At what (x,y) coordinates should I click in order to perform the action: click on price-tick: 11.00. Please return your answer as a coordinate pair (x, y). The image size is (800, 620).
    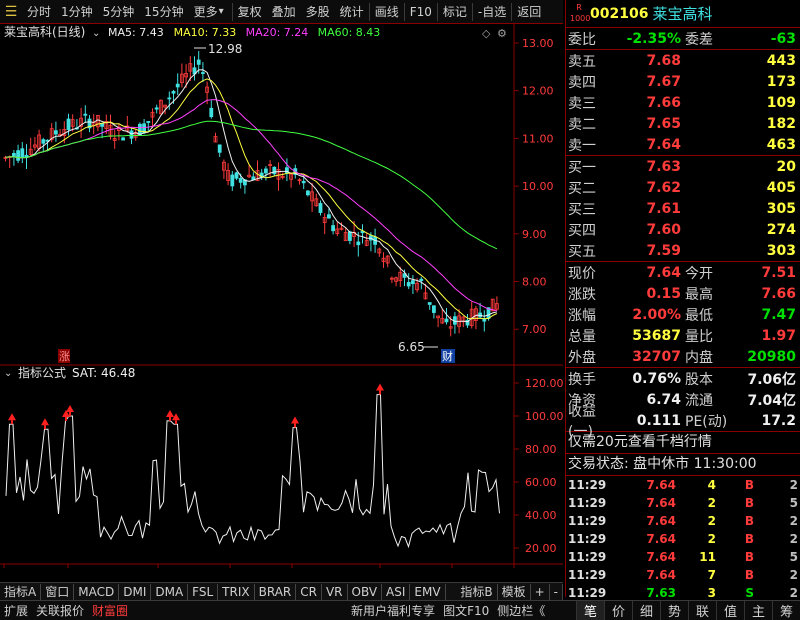
    Looking at the image, I should click on (538, 138).